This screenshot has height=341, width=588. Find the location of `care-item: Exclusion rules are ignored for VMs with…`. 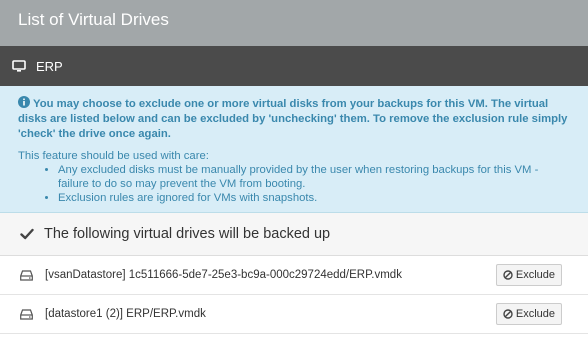

care-item: Exclusion rules are ignored for VMs with… is located at coordinates (314, 198).